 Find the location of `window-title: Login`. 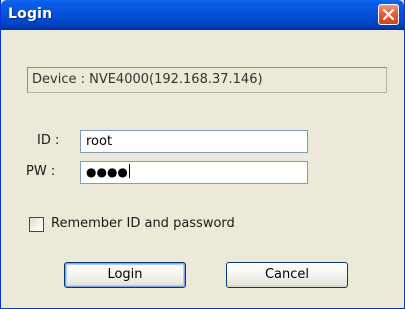

window-title: Login is located at coordinates (30, 14).